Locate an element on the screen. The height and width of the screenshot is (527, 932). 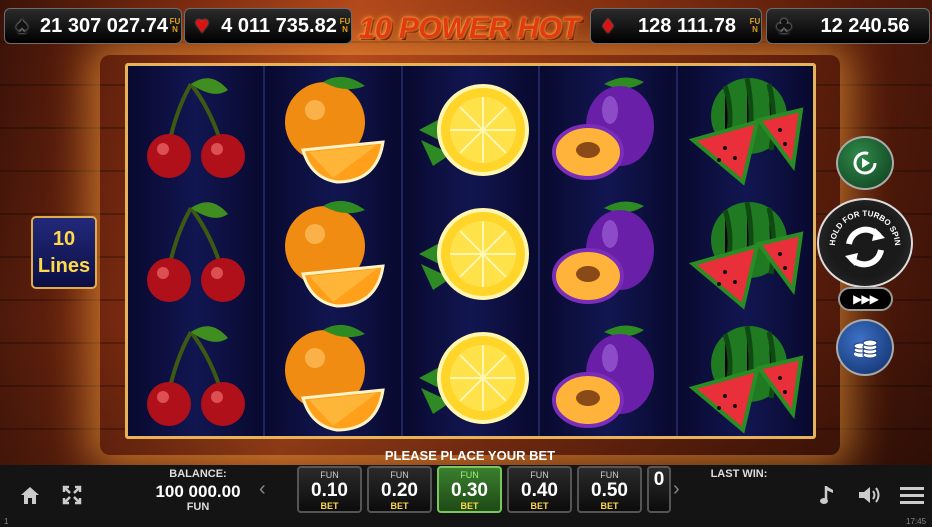
fullscreen-icon is located at coordinates (72, 495).